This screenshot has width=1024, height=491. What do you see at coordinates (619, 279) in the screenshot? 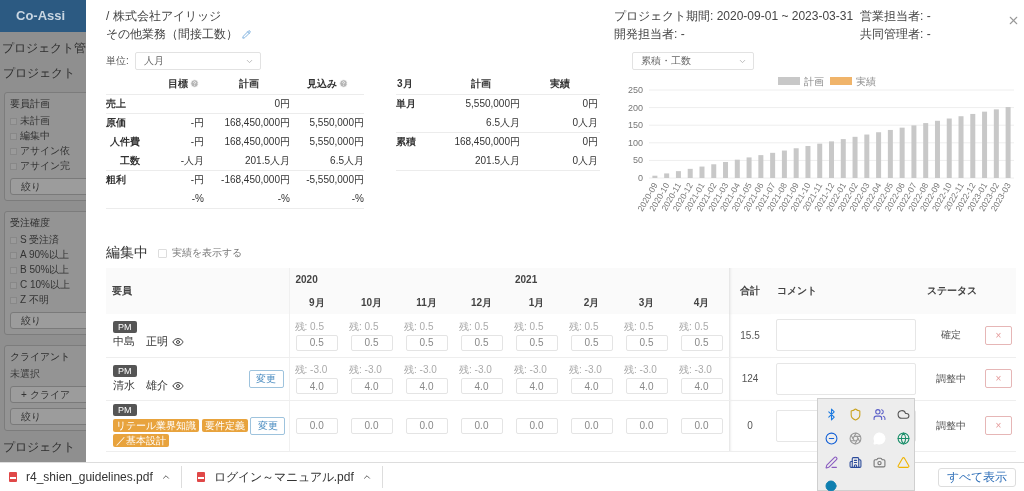
I see `year-header: 2021` at bounding box center [619, 279].